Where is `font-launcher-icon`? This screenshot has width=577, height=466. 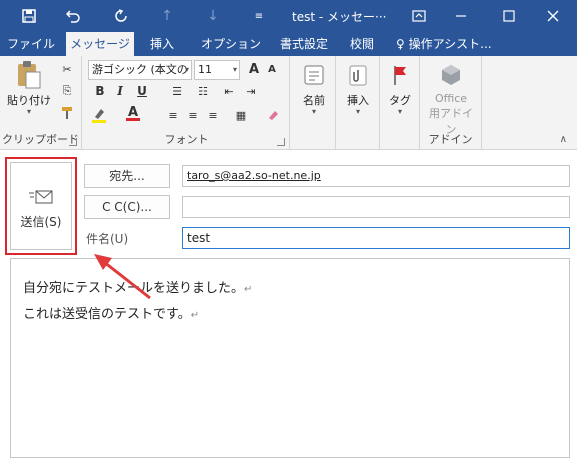
font-launcher-icon is located at coordinates (281, 142).